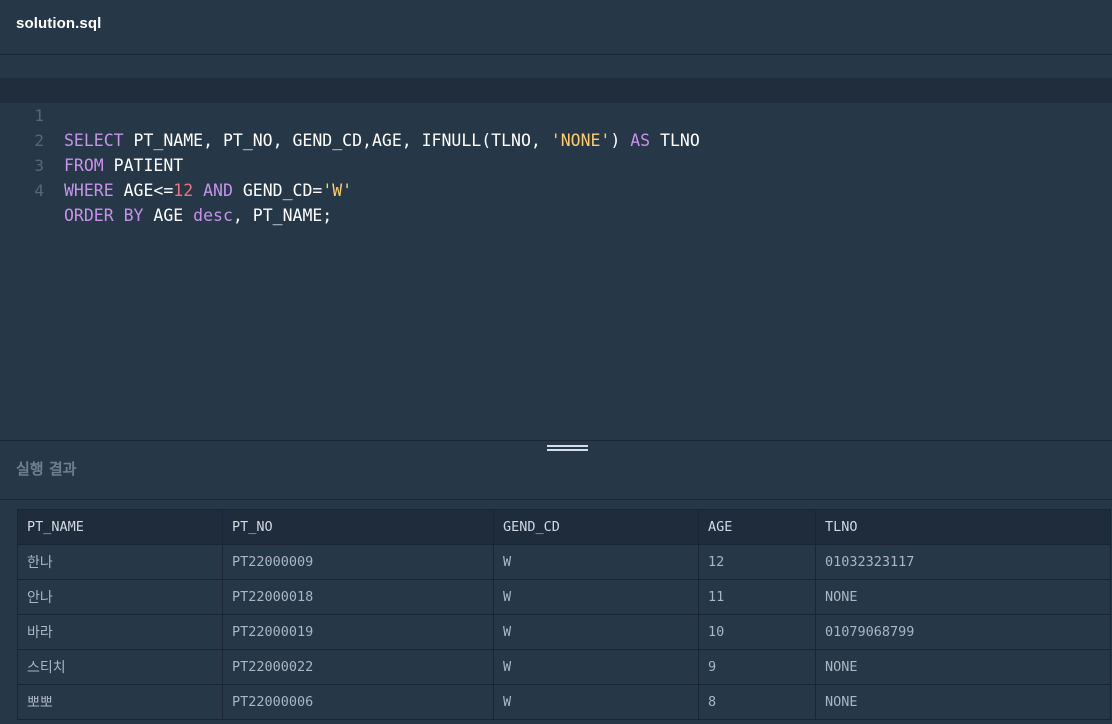  What do you see at coordinates (198, 215) in the screenshot?
I see `code-text: ORDER BY AGE desc, PT_NAME;` at bounding box center [198, 215].